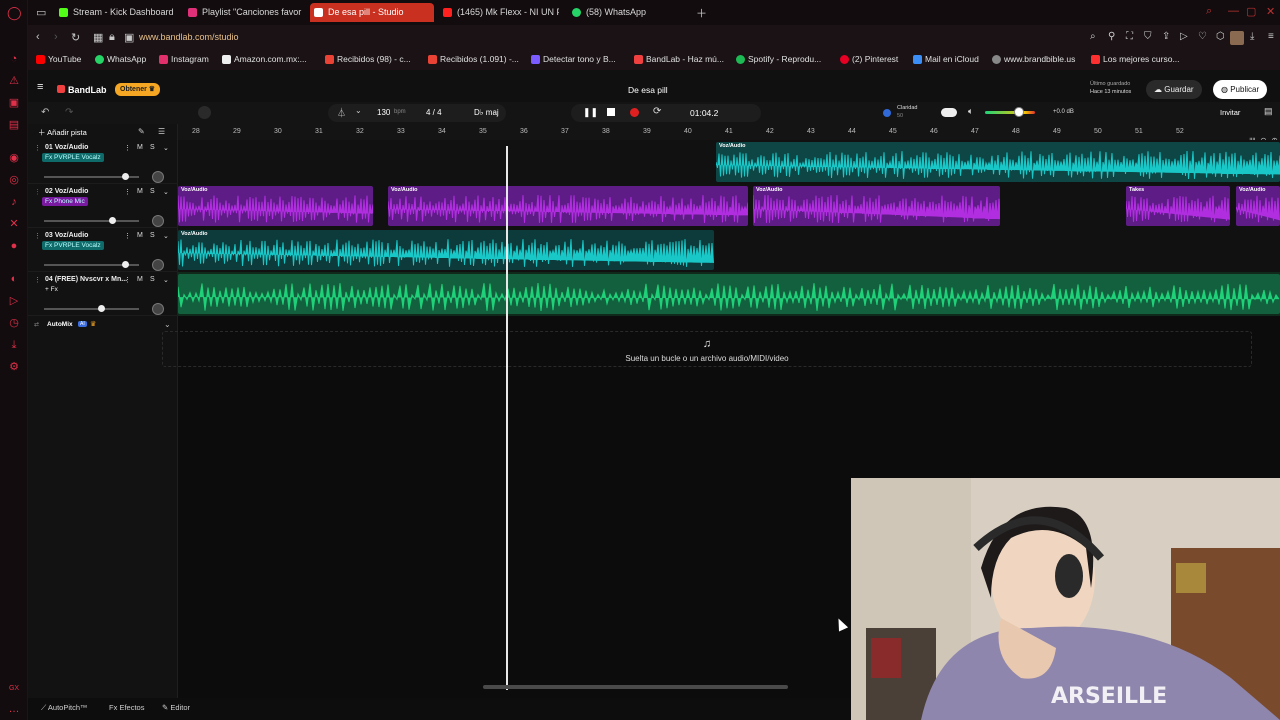 Image resolution: width=1280 pixels, height=720 pixels. Describe the element at coordinates (1251, 11) in the screenshot. I see `maximize-icon: ▢` at that location.